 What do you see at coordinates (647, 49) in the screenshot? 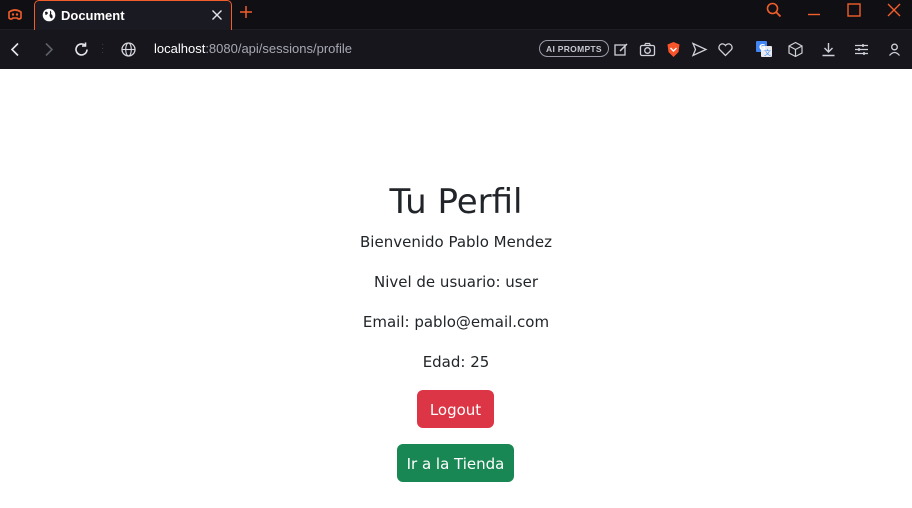
I see `camera-icon` at bounding box center [647, 49].